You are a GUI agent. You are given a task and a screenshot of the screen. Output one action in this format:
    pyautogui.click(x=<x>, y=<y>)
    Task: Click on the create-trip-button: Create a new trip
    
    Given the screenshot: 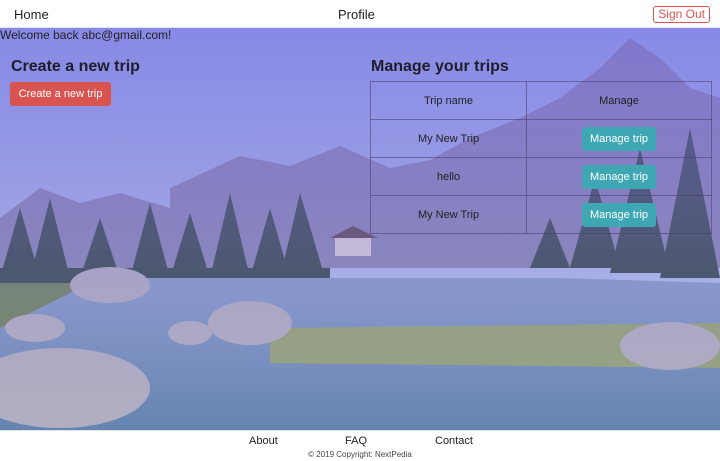 What is the action you would take?
    pyautogui.click(x=60, y=94)
    